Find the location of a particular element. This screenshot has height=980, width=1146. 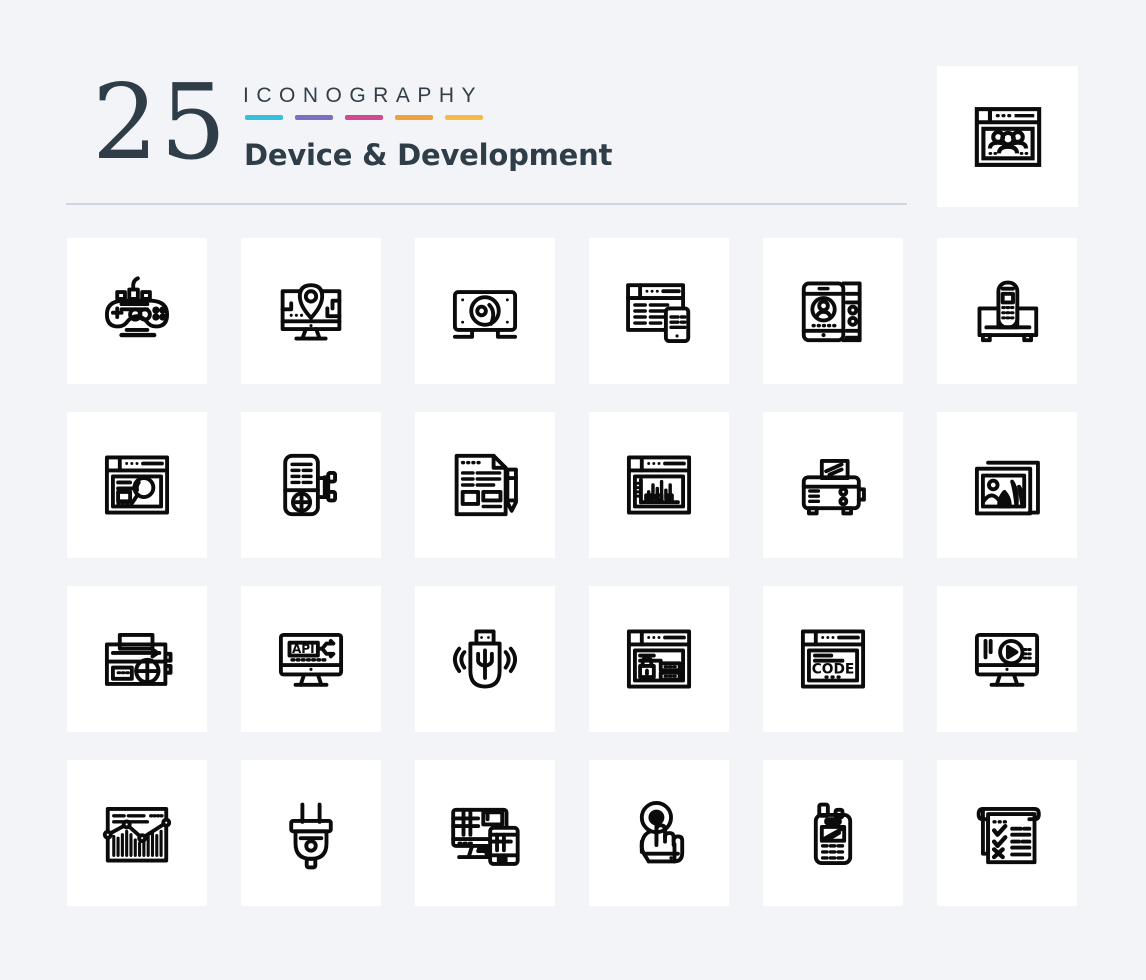

hard-disk-icon is located at coordinates (485, 311).